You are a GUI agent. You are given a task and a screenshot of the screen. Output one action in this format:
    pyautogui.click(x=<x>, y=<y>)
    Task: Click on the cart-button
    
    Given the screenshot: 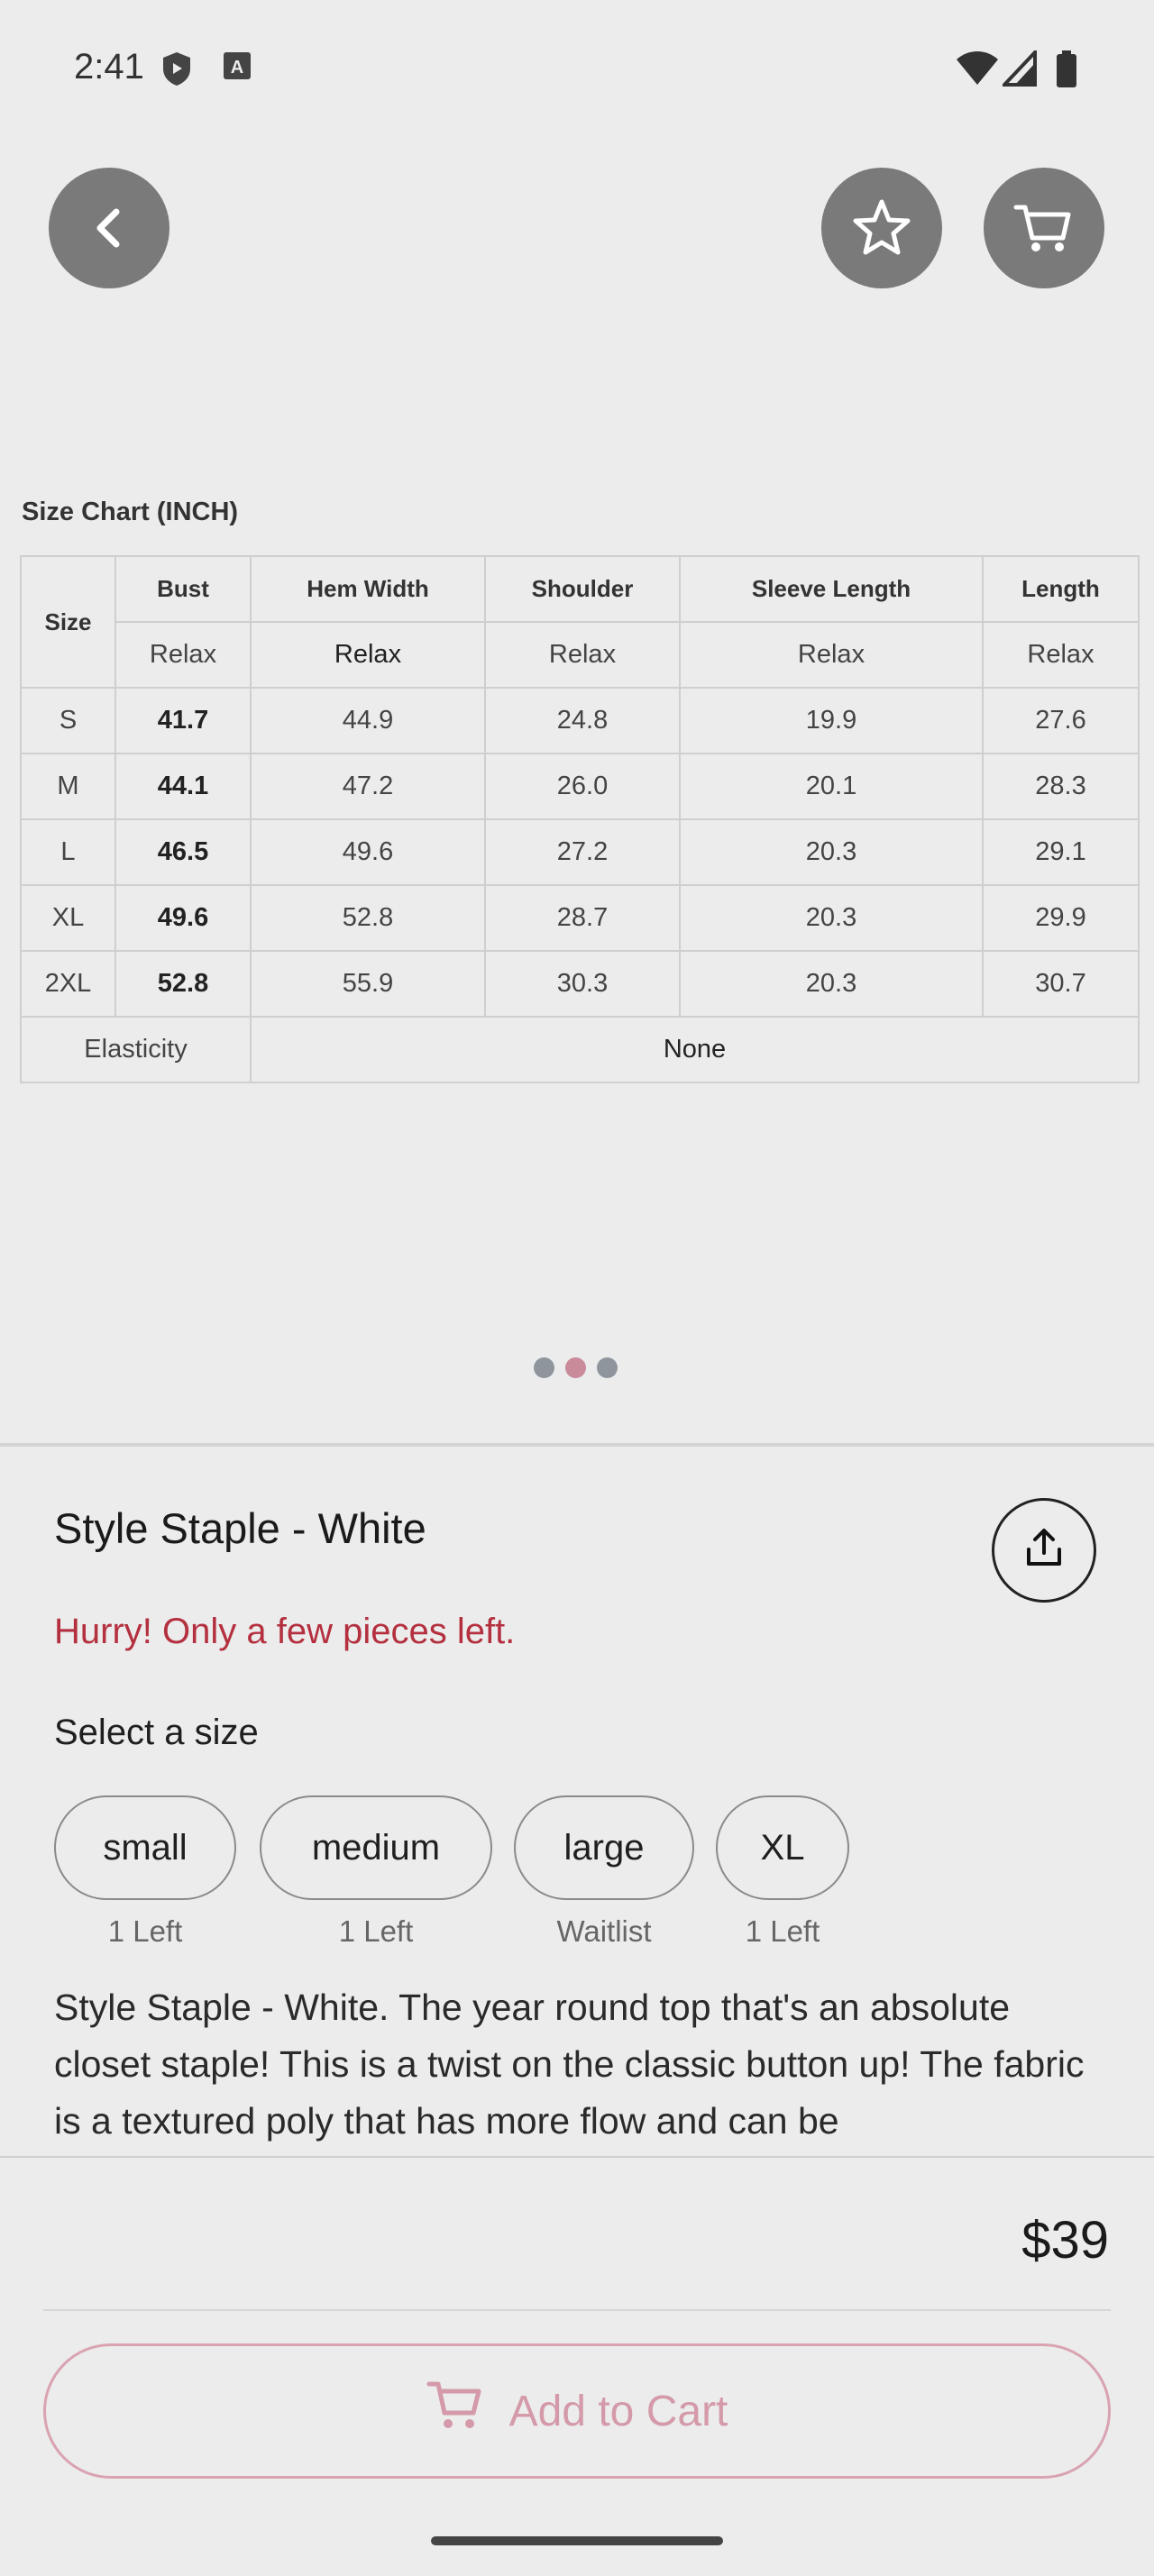 What is the action you would take?
    pyautogui.click(x=1044, y=228)
    